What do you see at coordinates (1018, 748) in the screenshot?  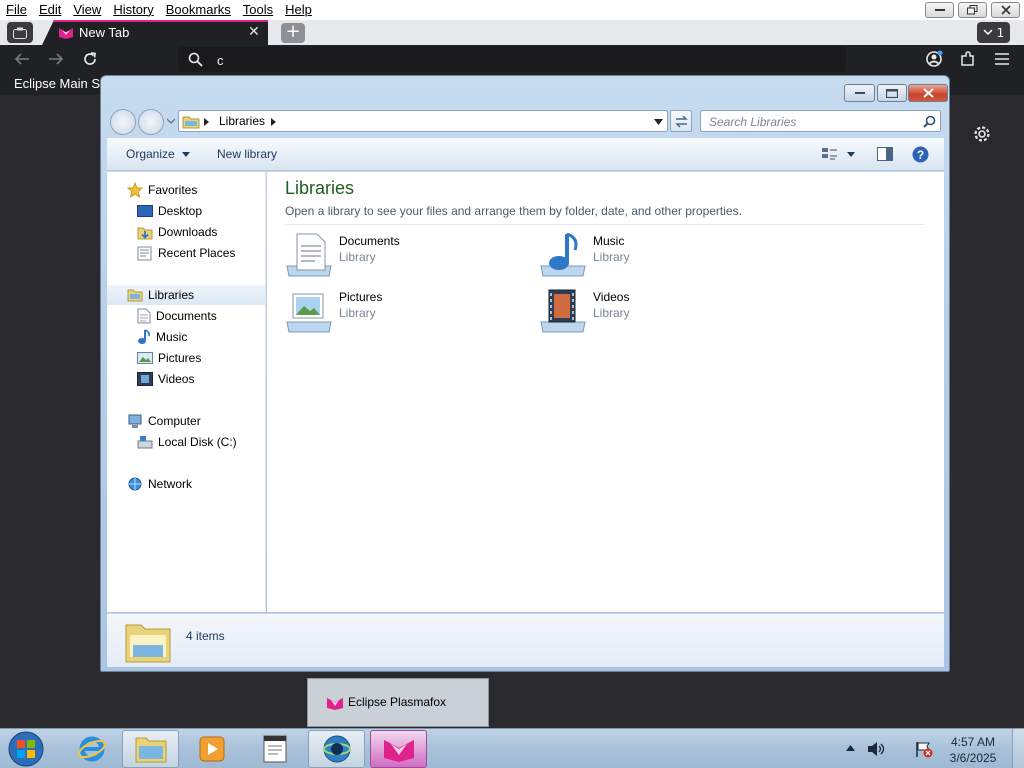 I see `show-desktop-button` at bounding box center [1018, 748].